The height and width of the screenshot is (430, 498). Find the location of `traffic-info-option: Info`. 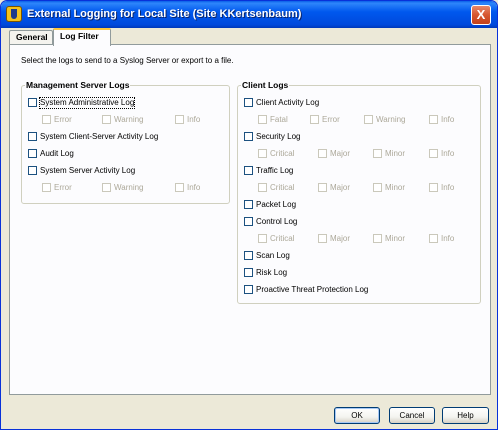

traffic-info-option: Info is located at coordinates (449, 188).